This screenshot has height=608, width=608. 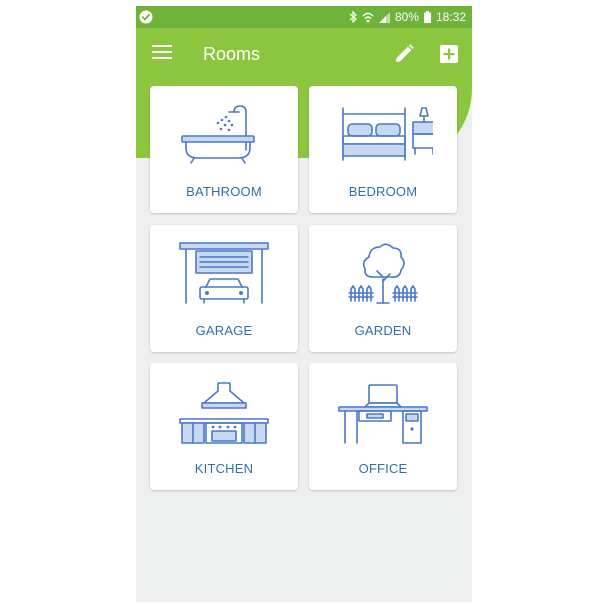 I want to click on room-label: BATHROOM, so click(x=224, y=191).